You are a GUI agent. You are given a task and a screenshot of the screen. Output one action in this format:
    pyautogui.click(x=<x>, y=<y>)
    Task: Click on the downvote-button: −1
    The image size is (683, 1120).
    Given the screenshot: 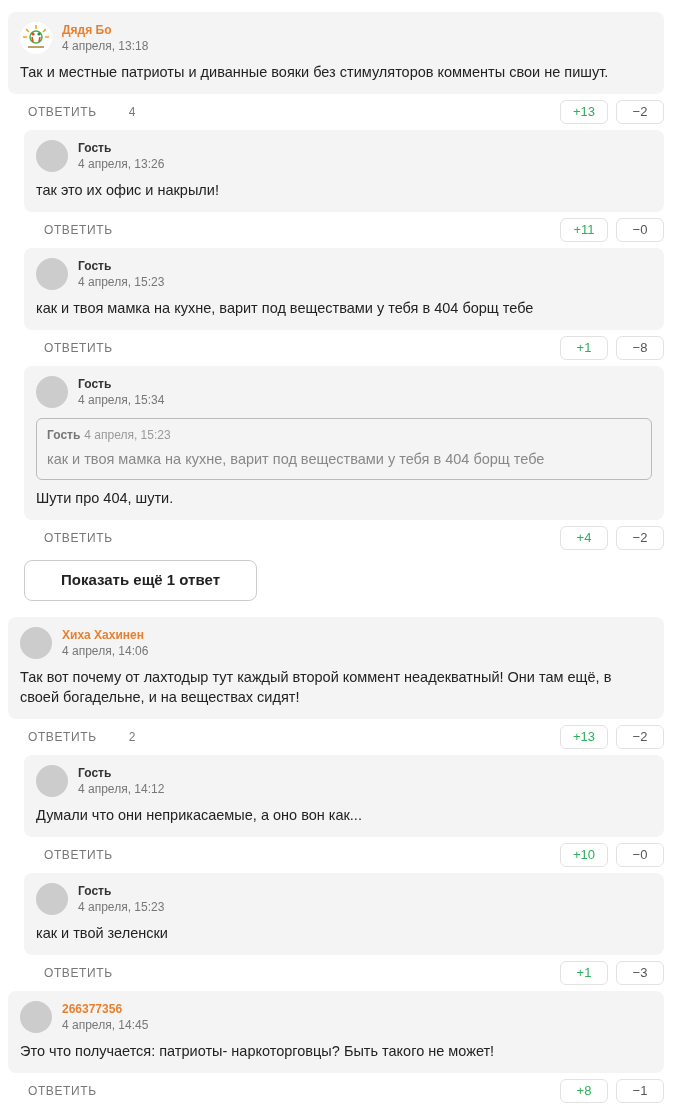 What is the action you would take?
    pyautogui.click(x=640, y=1091)
    